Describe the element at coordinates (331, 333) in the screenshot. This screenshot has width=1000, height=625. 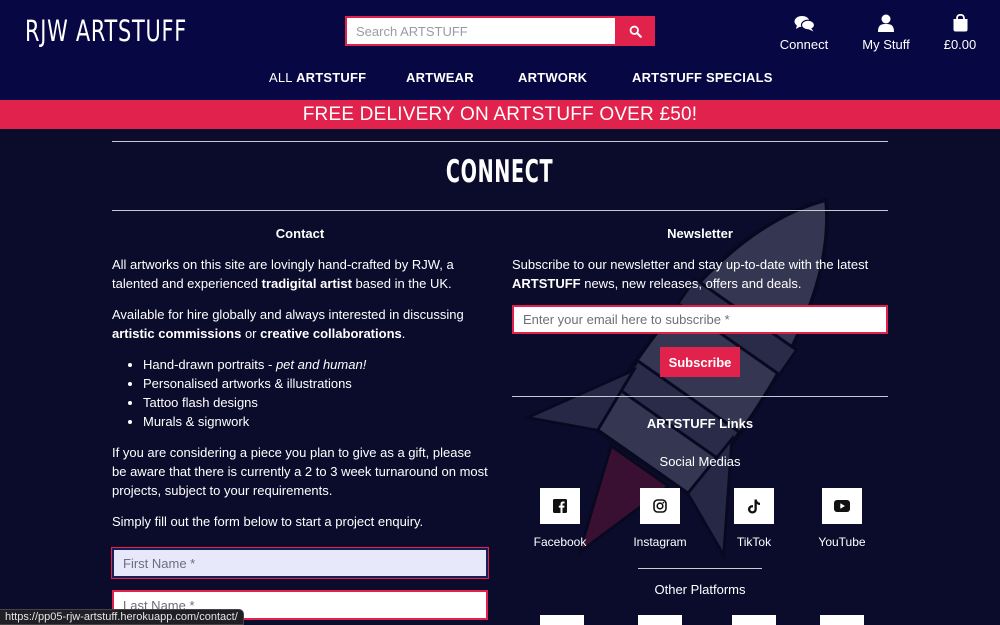
I see `text-bold: creative collaborations` at that location.